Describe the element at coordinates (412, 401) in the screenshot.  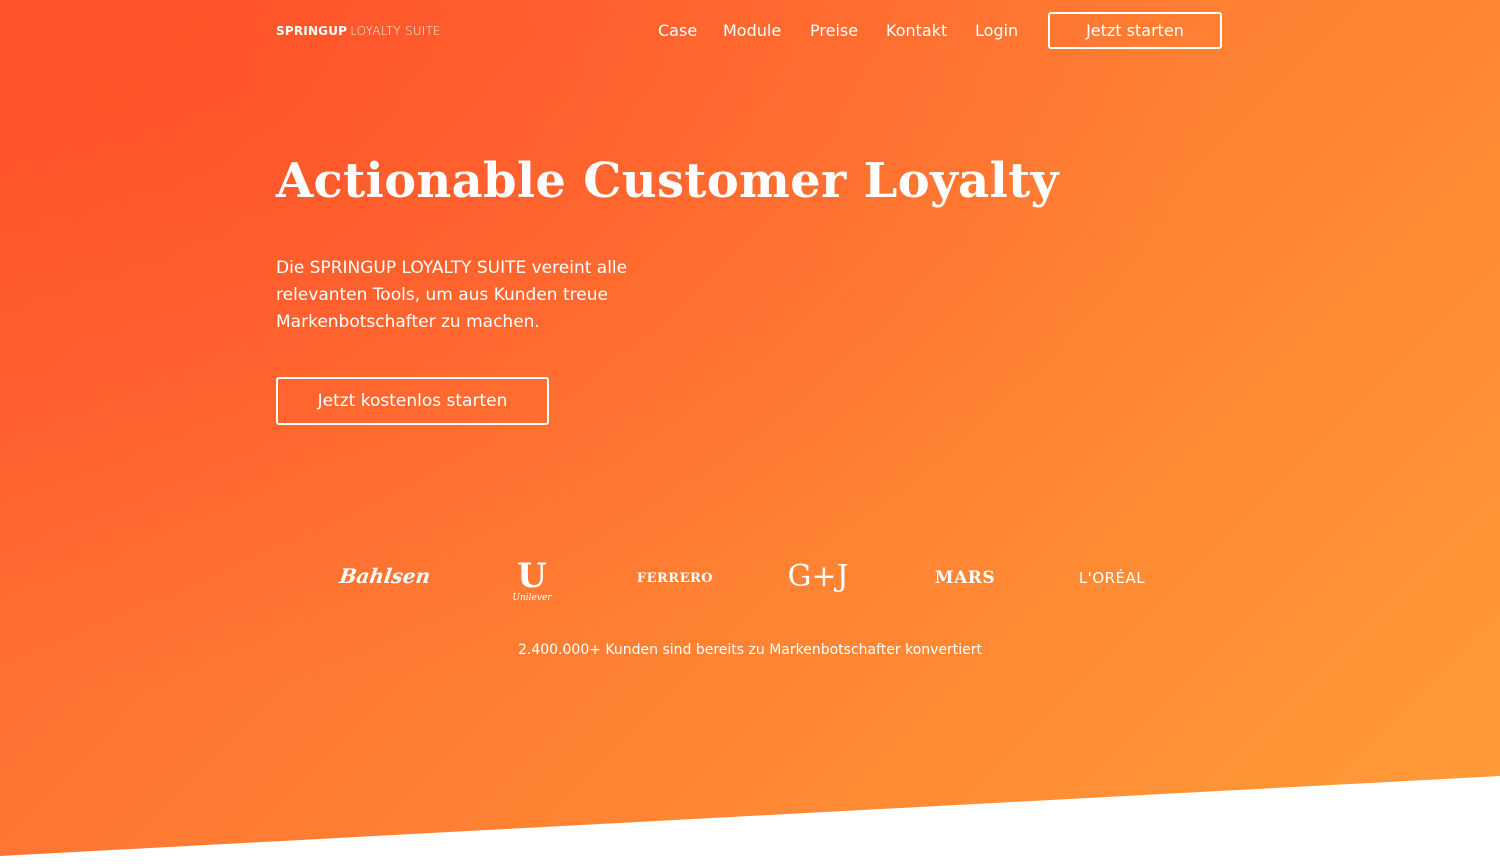
I see `start-free-button: Jetzt kostenlos starten` at that location.